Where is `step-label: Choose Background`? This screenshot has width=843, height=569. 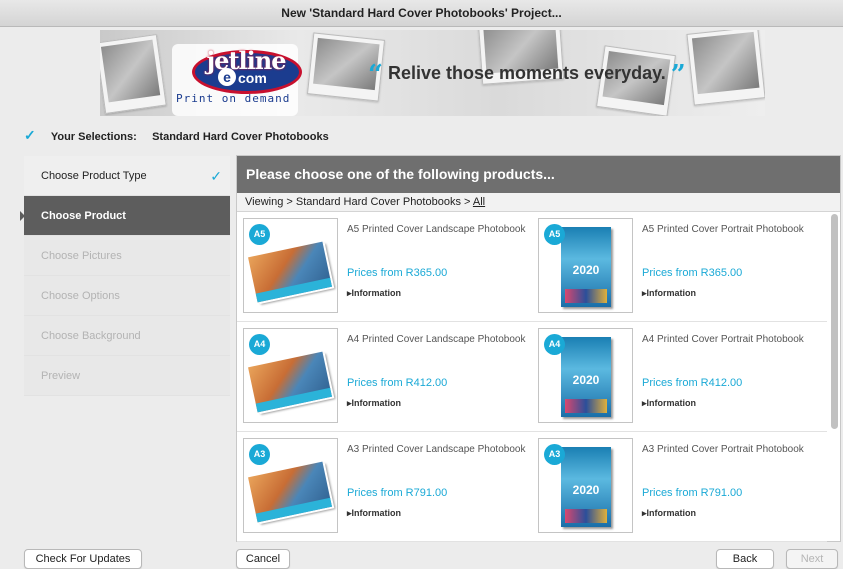
step-label: Choose Background is located at coordinates (91, 336).